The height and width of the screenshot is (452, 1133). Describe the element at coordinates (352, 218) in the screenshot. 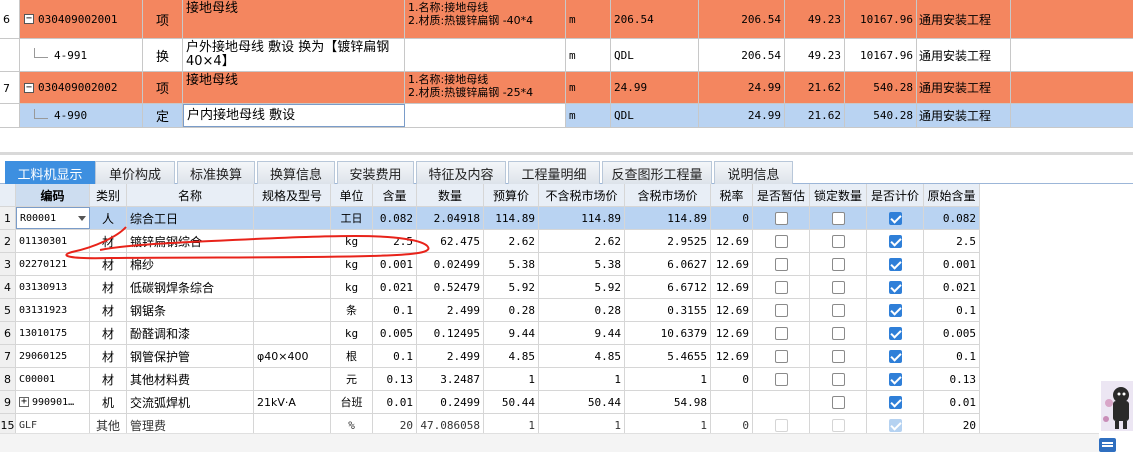

I see `resource-unit: 工日` at that location.